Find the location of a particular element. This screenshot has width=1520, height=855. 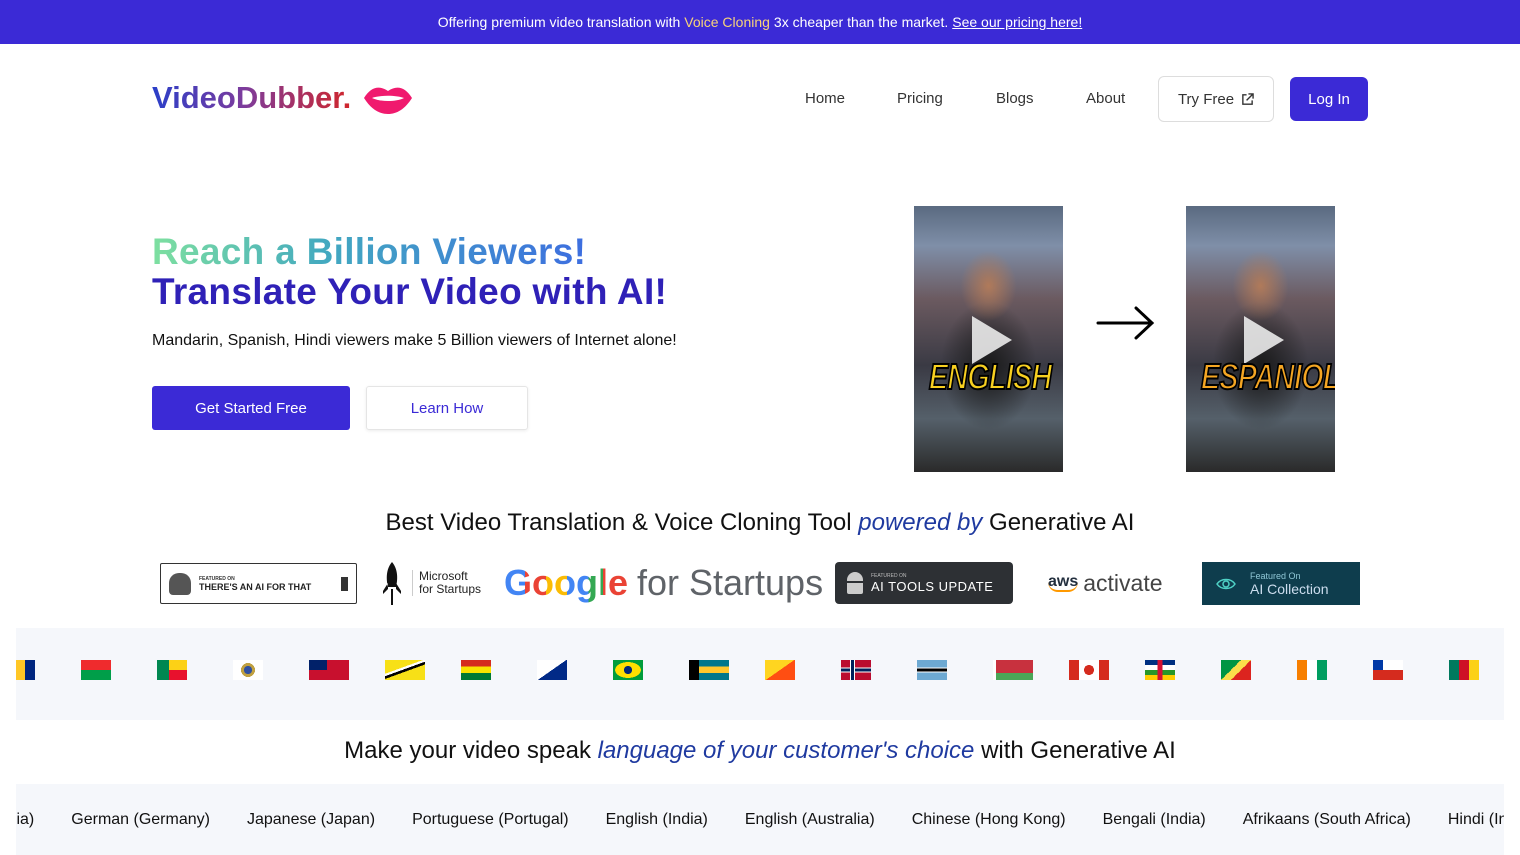

ai-collection-badge: Featured On AI Collection is located at coordinates (1281, 583).